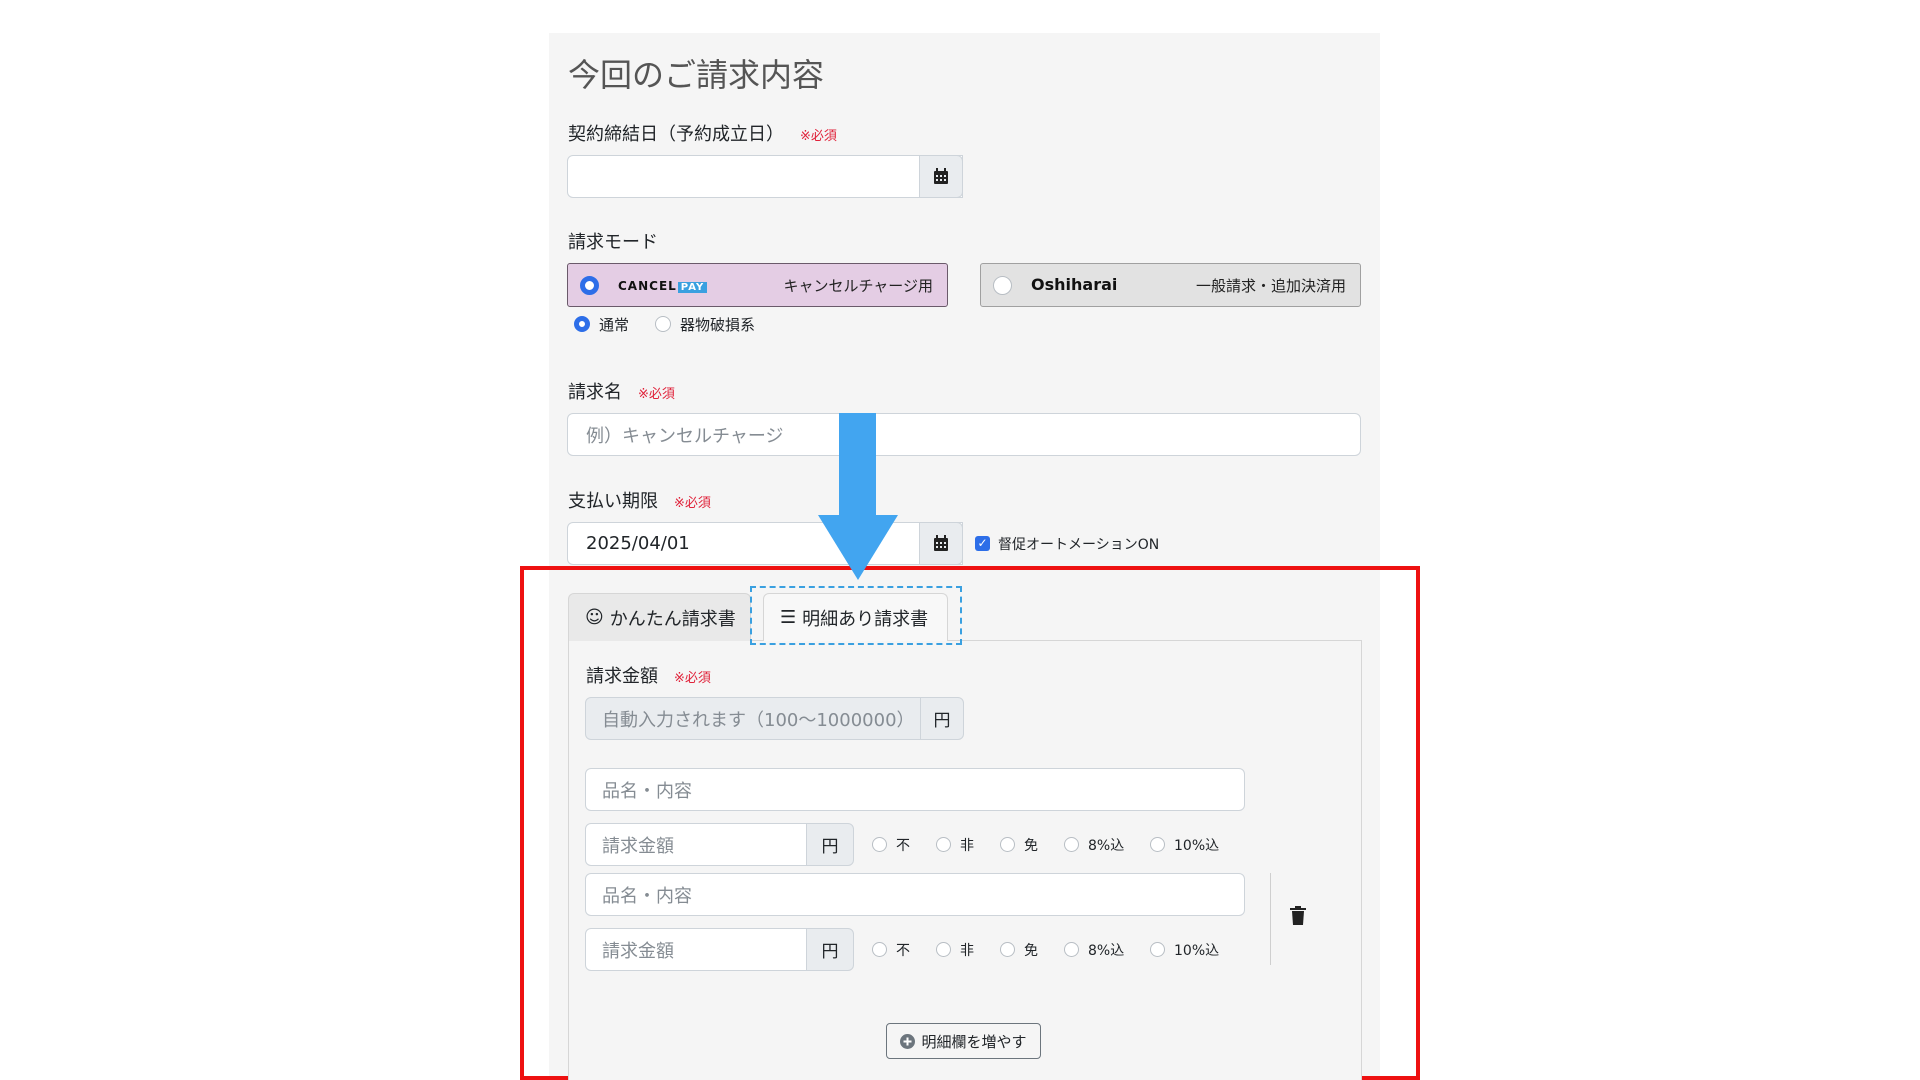 The image size is (1920, 1080). Describe the element at coordinates (1079, 545) in the screenshot. I see `automation-label: 督促オートメーションON` at that location.